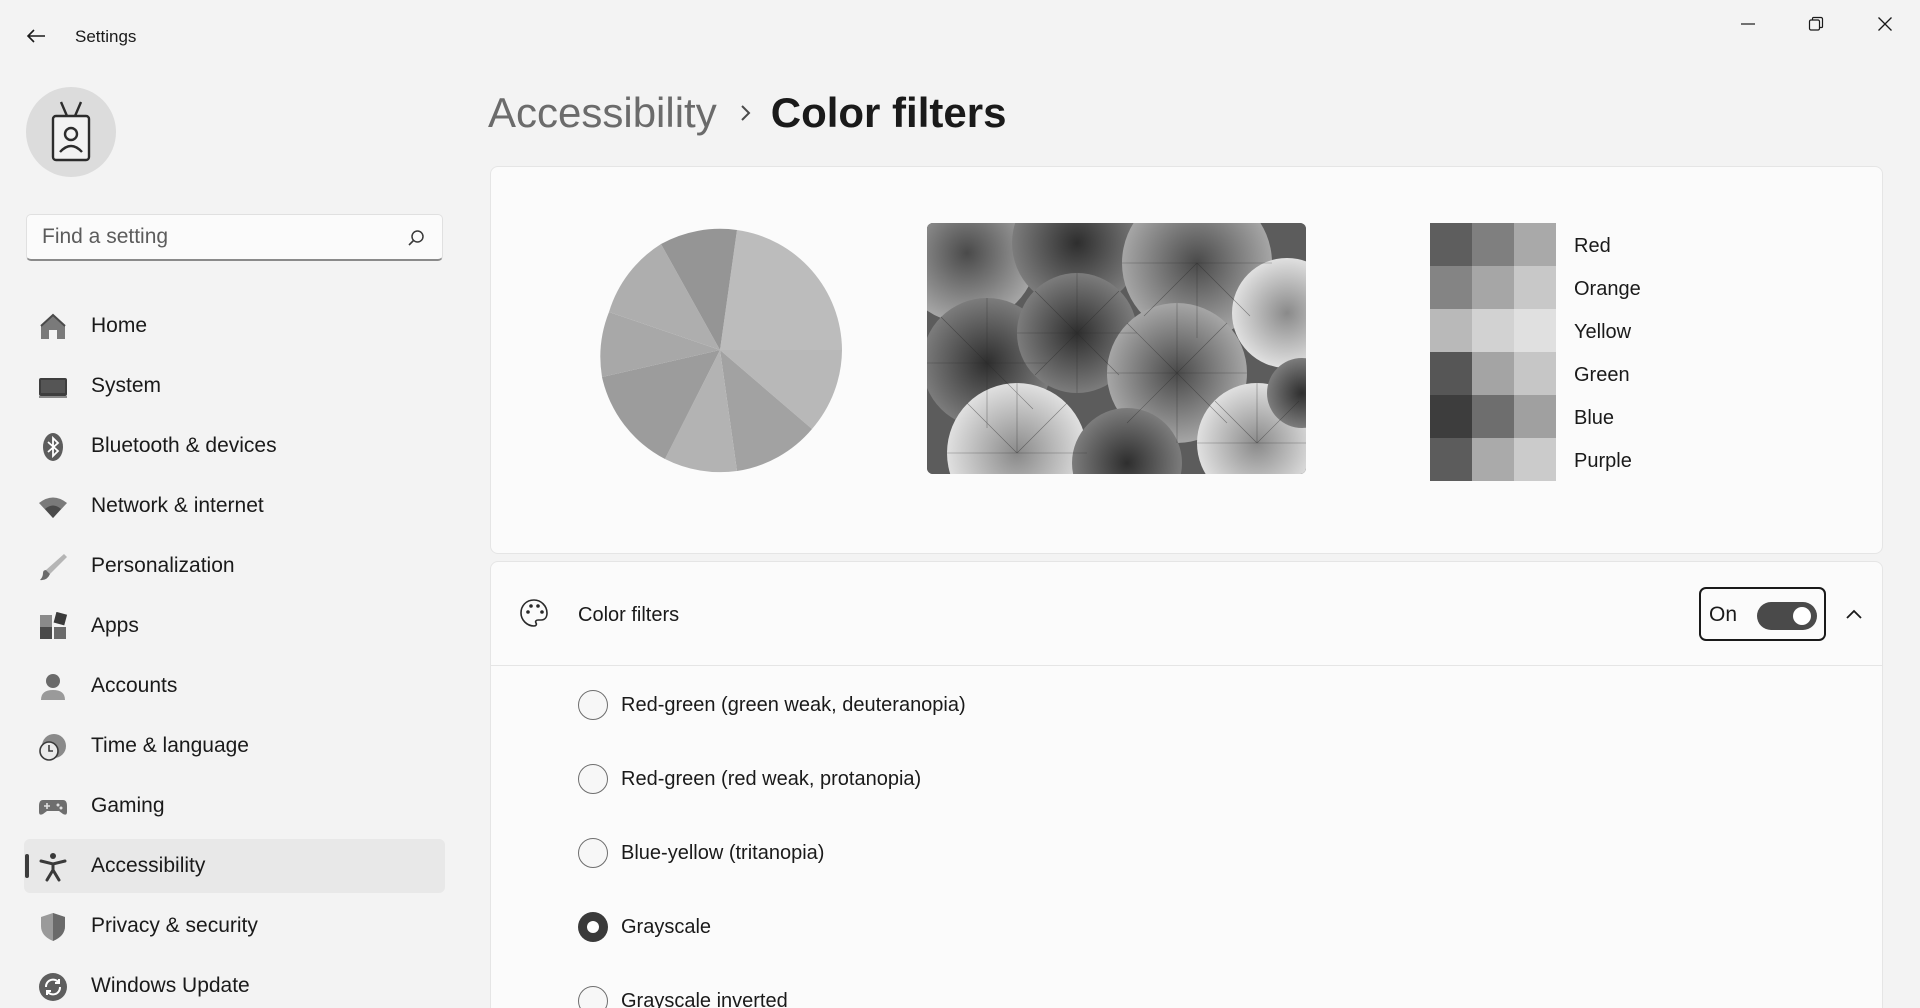 This screenshot has height=1008, width=1920. I want to click on chevron-right-icon, so click(746, 113).